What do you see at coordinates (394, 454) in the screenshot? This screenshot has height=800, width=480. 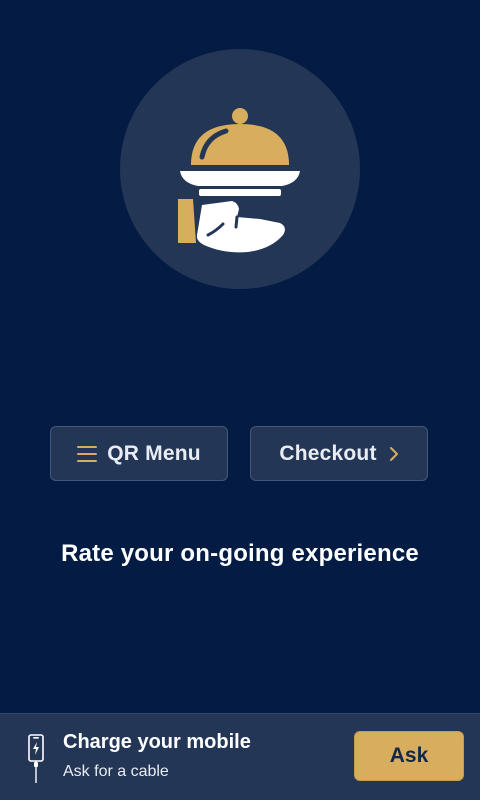 I see `chevron-right-icon` at bounding box center [394, 454].